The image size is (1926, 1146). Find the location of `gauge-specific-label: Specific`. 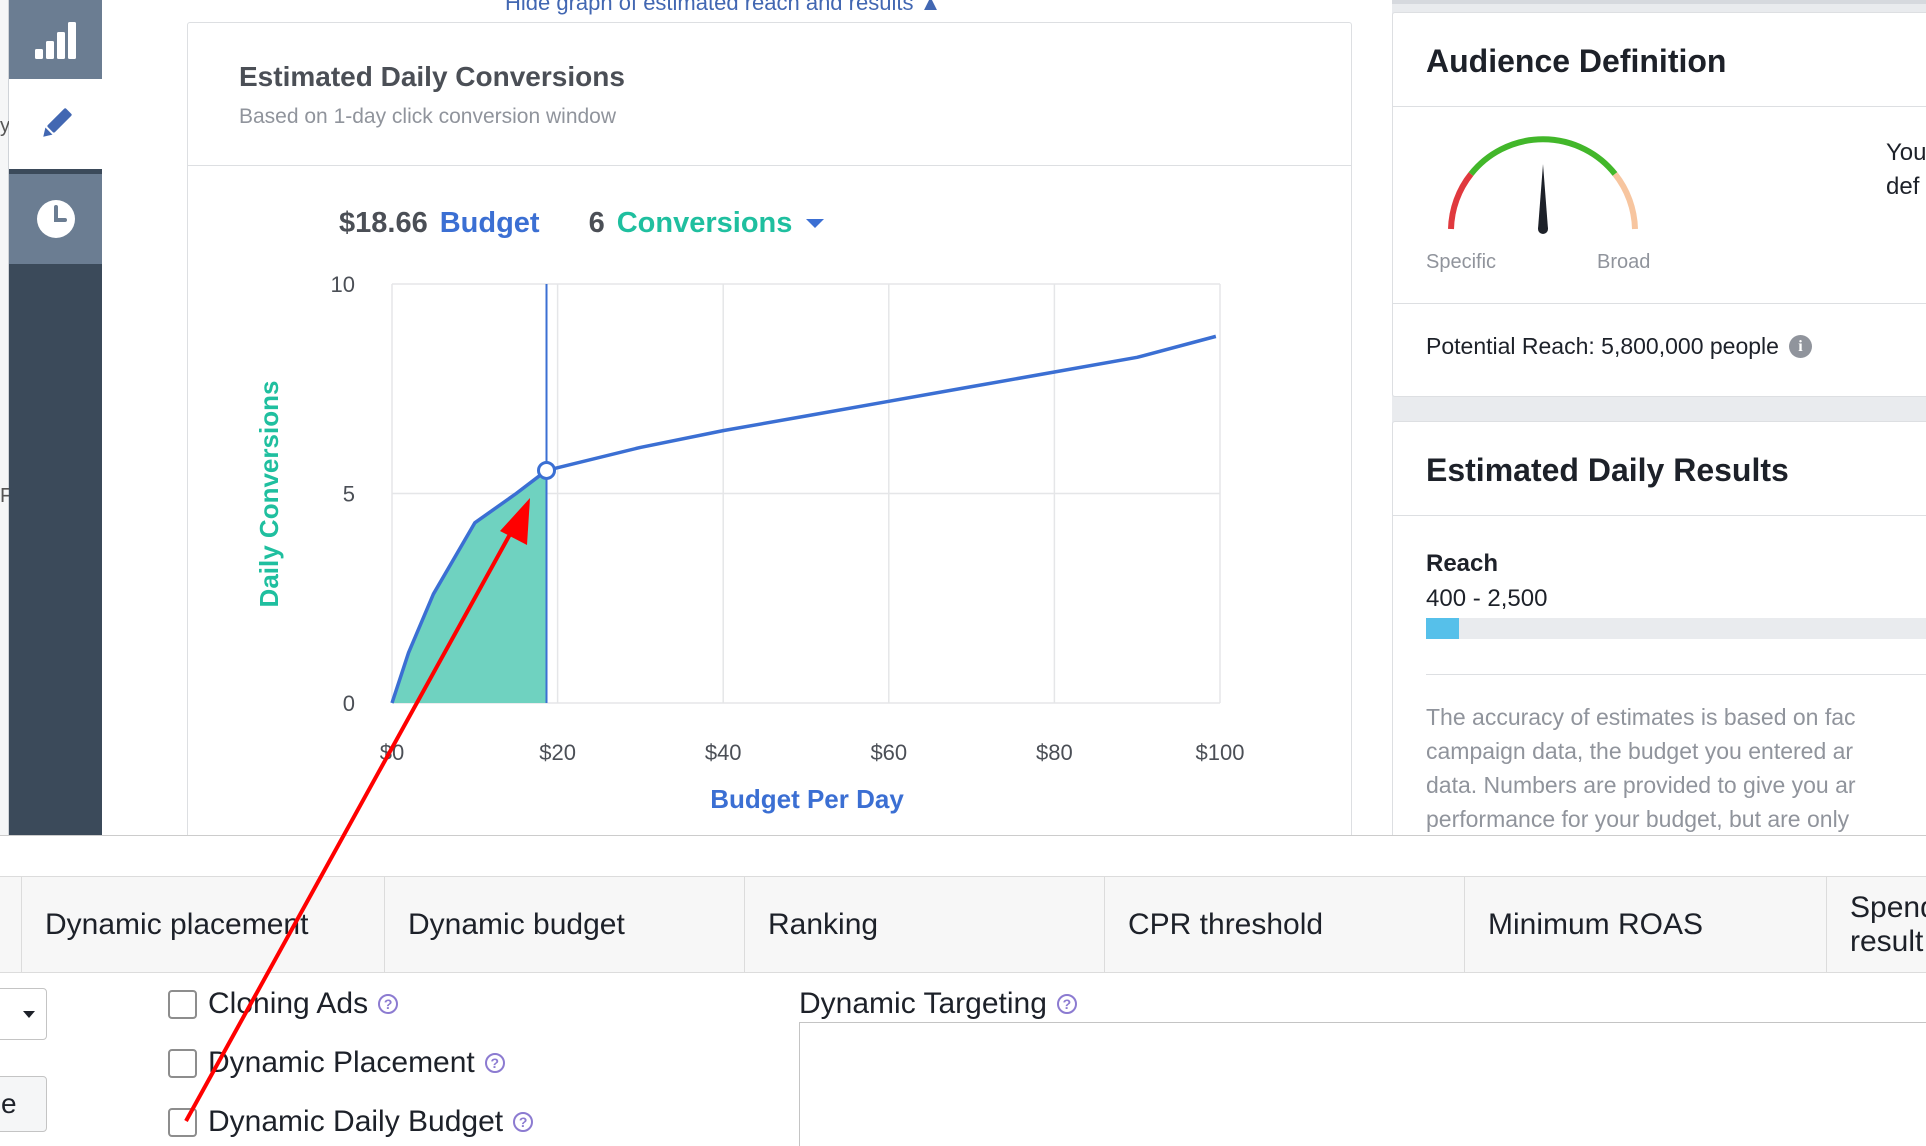

gauge-specific-label: Specific is located at coordinates (1461, 262).